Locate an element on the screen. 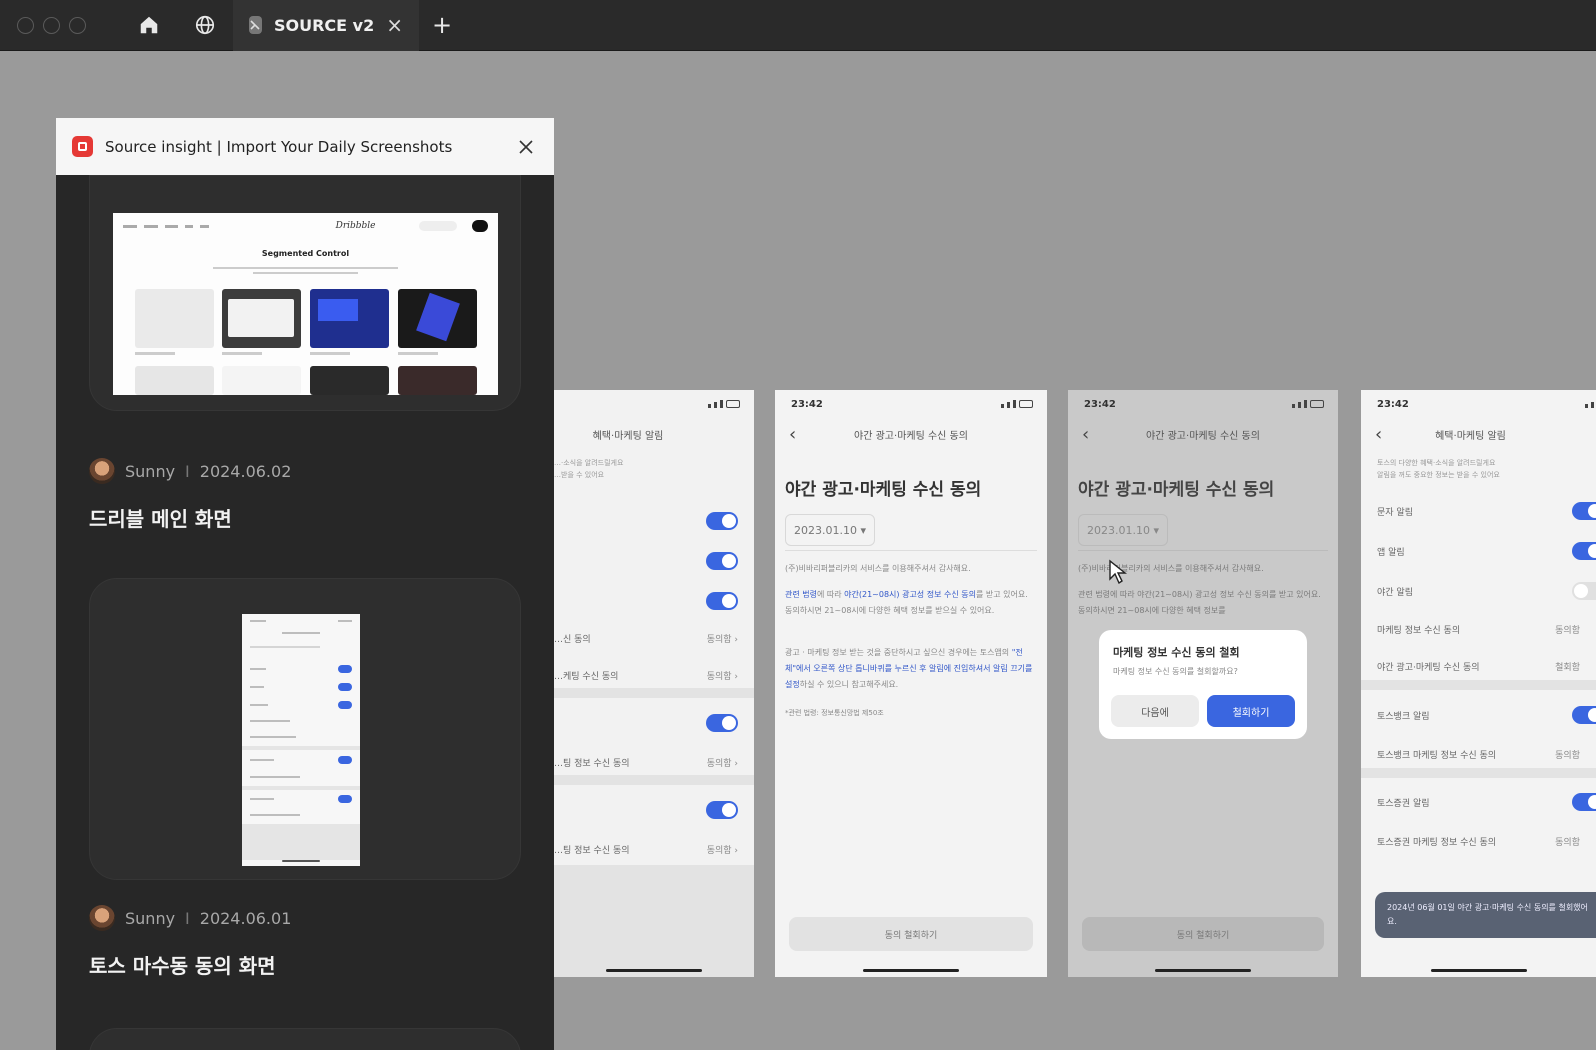 This screenshot has height=1050, width=1596. list-item: 마케팅 정보 수신 동의 동의함 is located at coordinates (1478, 629).